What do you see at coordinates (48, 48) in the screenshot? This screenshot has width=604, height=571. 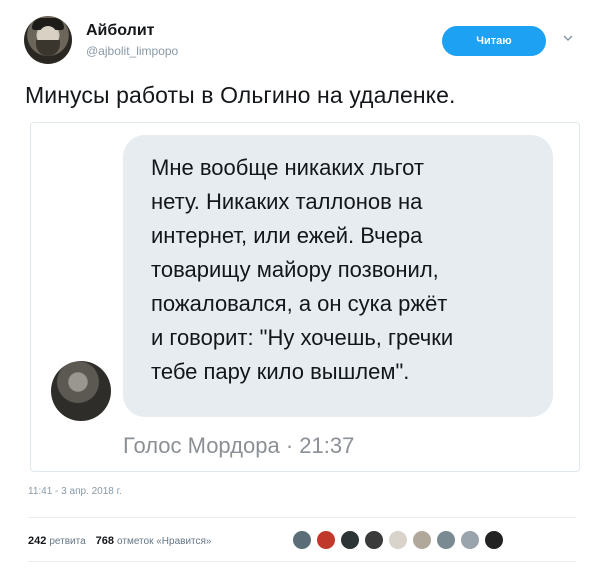 I see `beard-shape` at bounding box center [48, 48].